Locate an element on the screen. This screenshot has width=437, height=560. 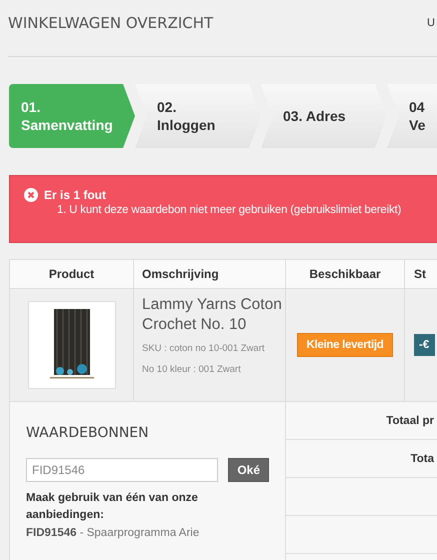
price-badge: -€ is located at coordinates (425, 345).